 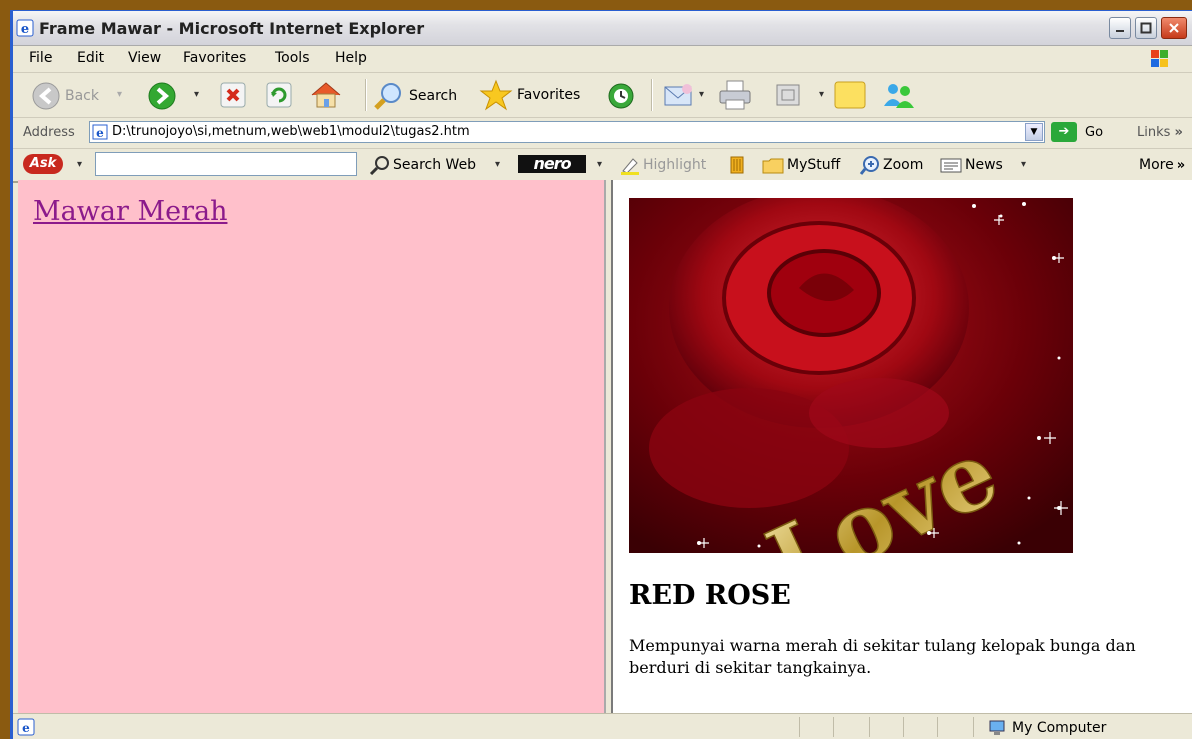 I want to click on back-dropdown-icon: ▾, so click(x=119, y=94).